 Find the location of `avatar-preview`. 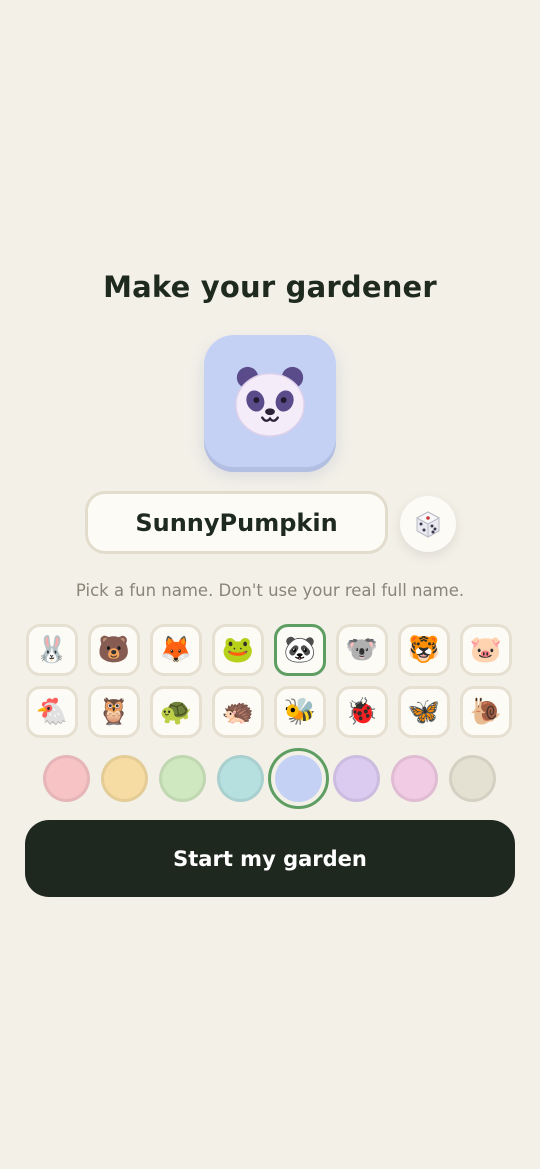

avatar-preview is located at coordinates (270, 401).